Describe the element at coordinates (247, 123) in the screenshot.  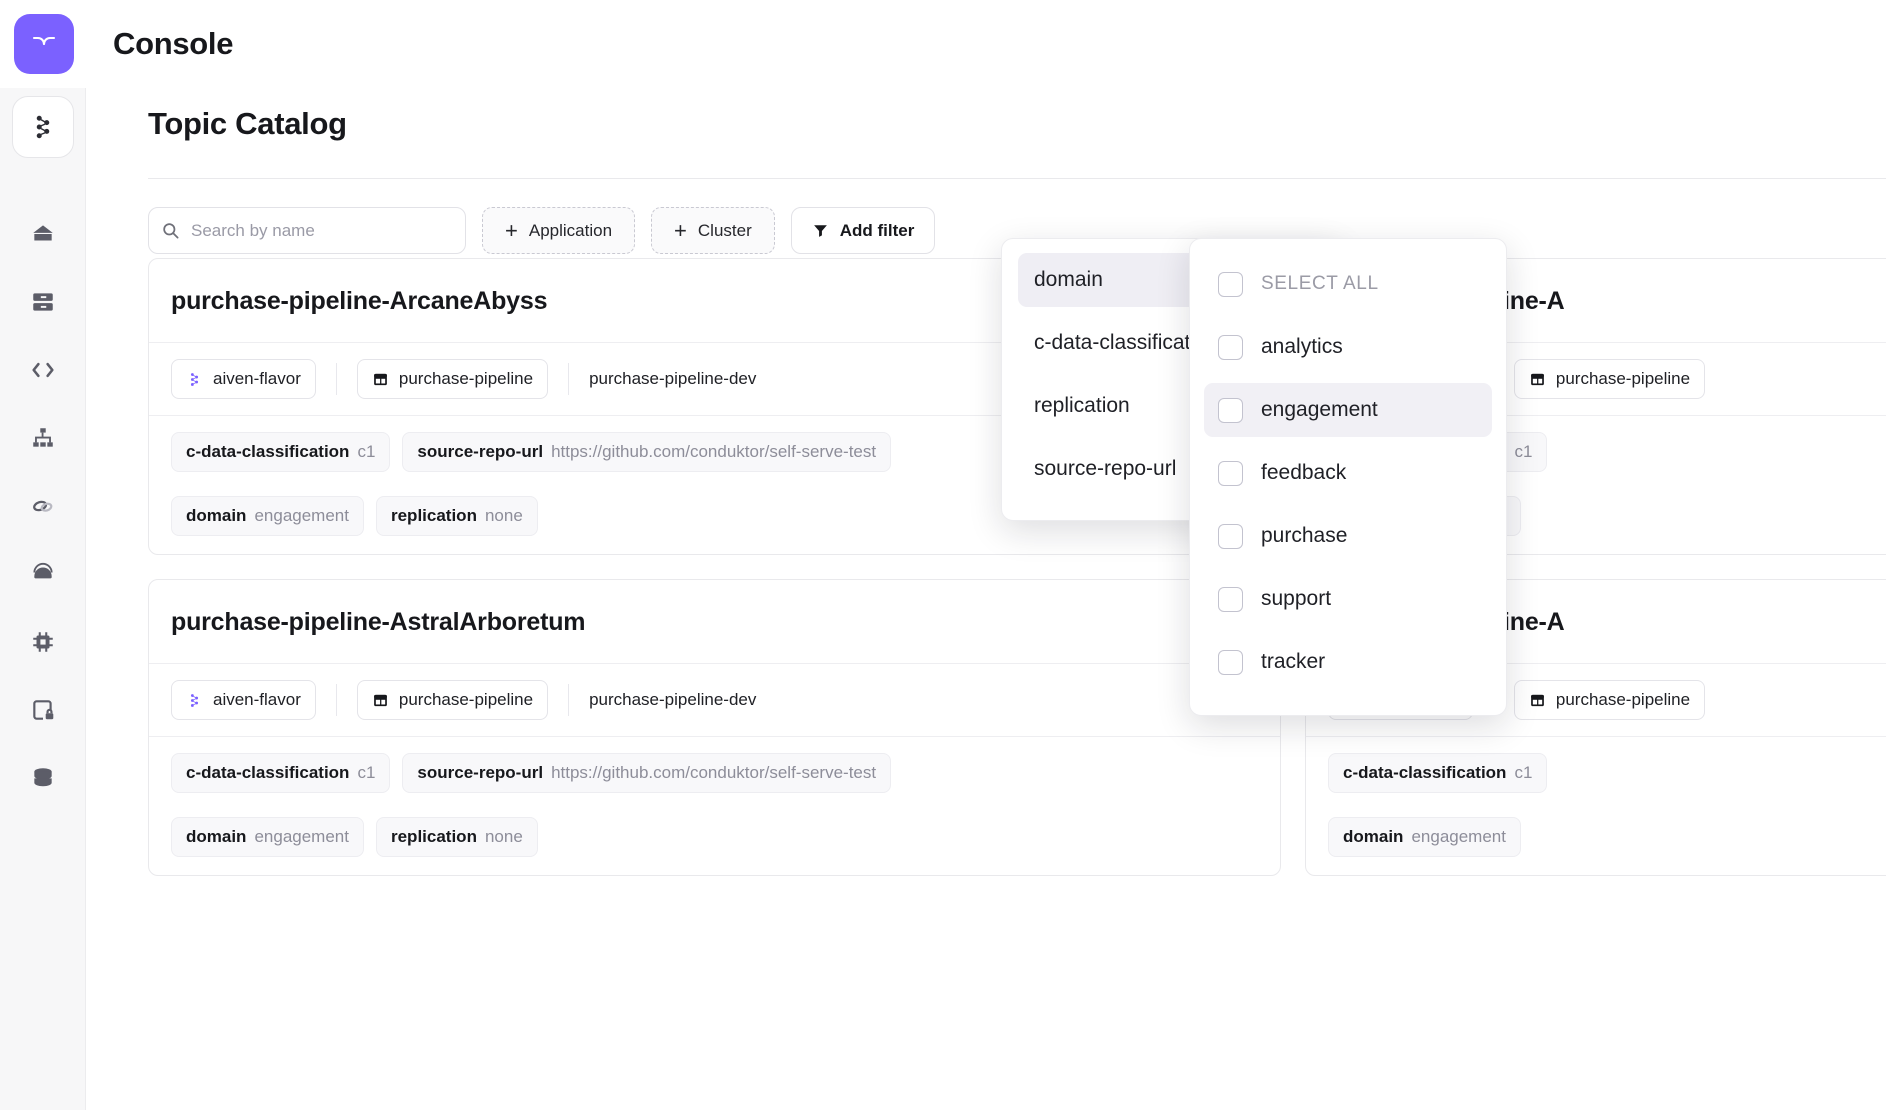
I see `page-title: Topic Catalog` at that location.